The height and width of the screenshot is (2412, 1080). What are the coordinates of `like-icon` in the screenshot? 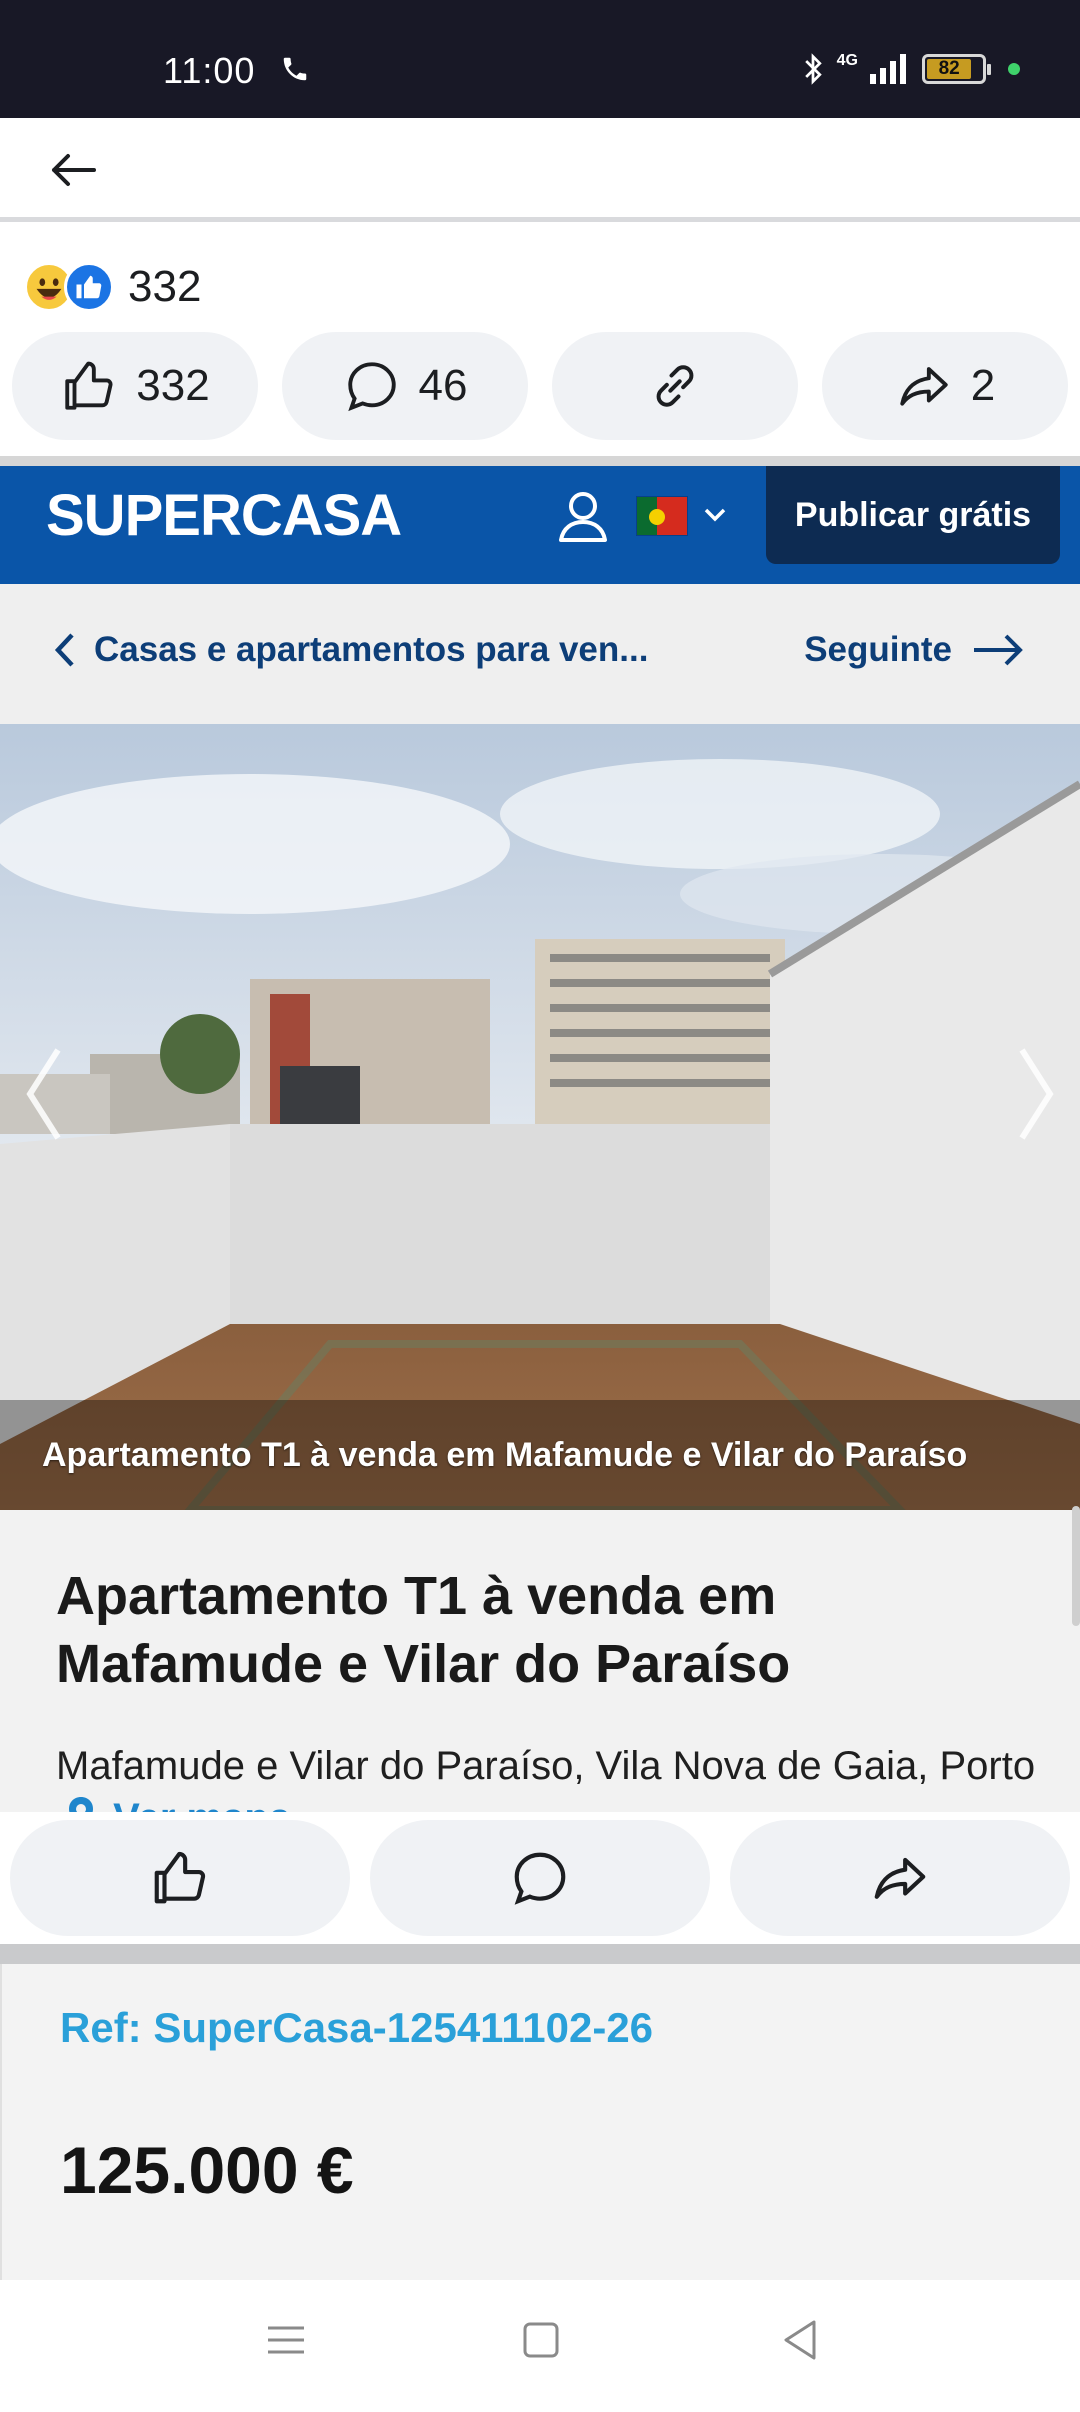 It's located at (89, 287).